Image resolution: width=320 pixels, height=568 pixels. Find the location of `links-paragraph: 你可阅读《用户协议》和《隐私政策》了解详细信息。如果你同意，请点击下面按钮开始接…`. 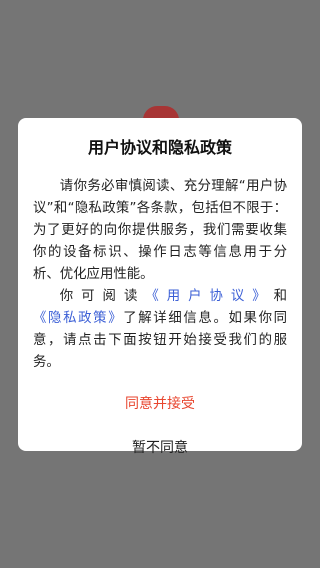

links-paragraph: 你可阅读《用户协议》和《隐私政策》了解详细信息。如果你同意，请点击下面按钮开始接… is located at coordinates (160, 330).